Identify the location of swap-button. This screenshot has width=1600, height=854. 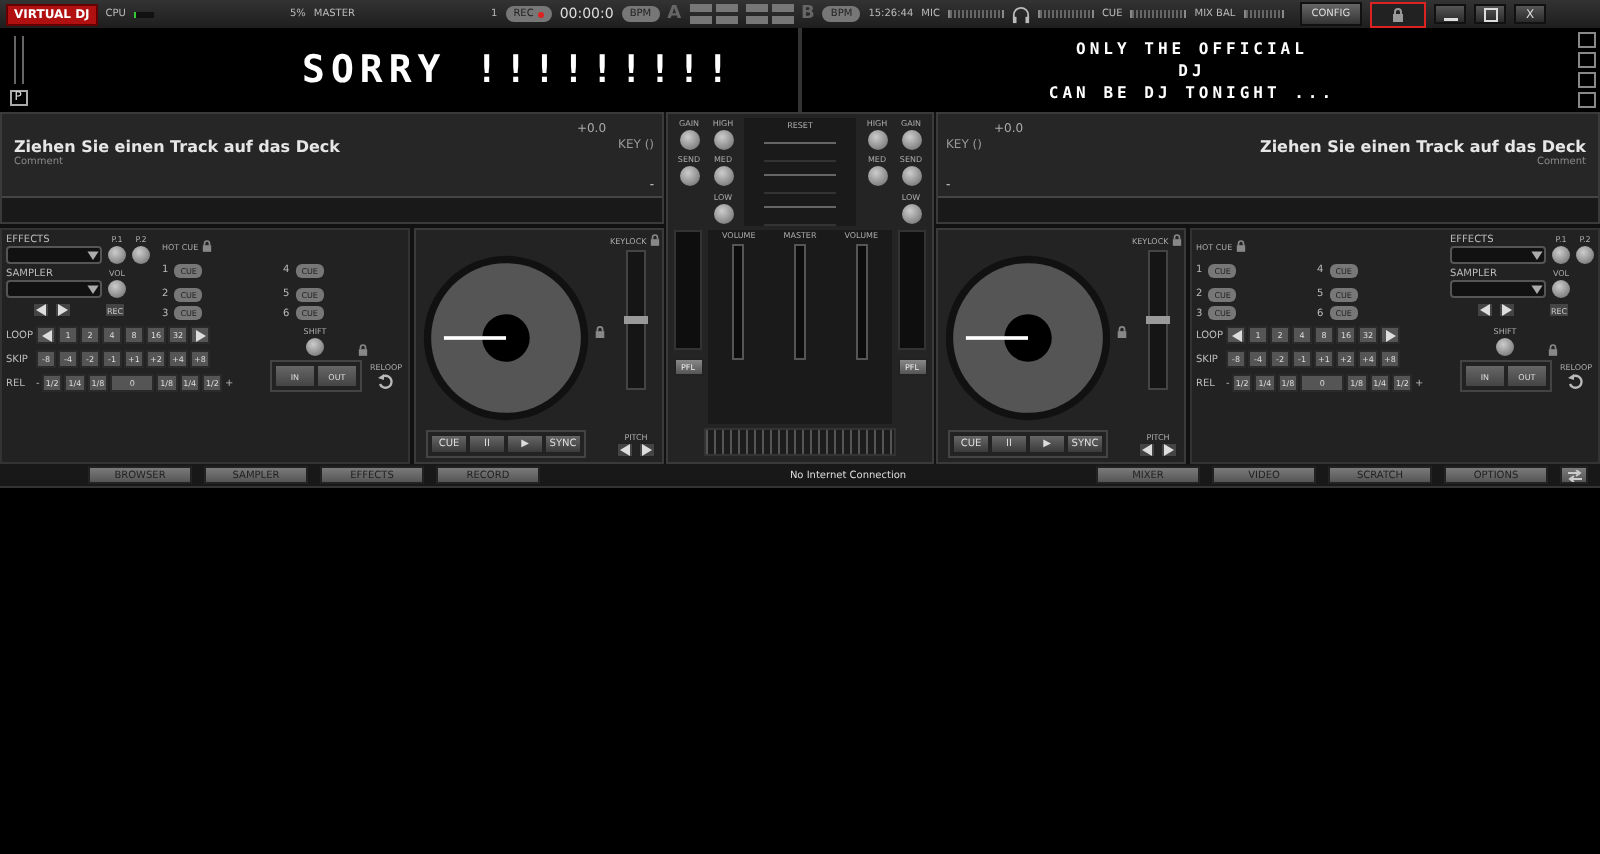
(1574, 475).